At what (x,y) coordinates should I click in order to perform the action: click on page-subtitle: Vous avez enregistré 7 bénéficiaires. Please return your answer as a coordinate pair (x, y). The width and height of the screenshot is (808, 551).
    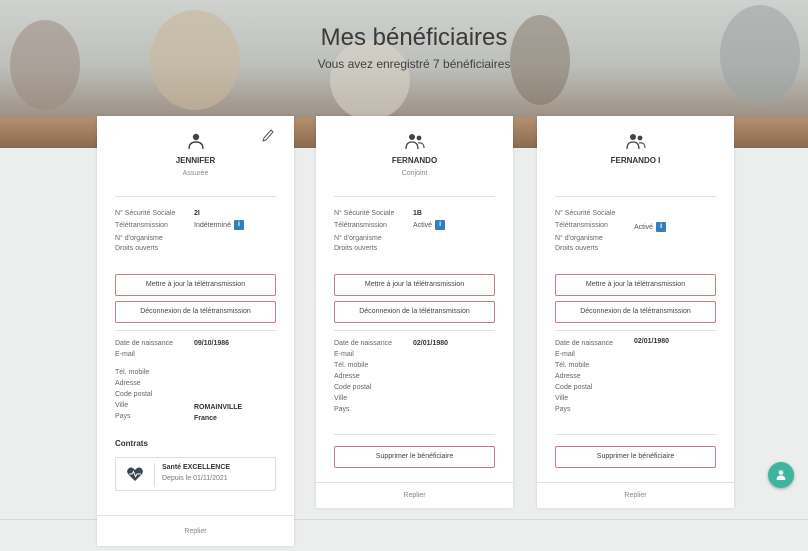
    Looking at the image, I should click on (414, 64).